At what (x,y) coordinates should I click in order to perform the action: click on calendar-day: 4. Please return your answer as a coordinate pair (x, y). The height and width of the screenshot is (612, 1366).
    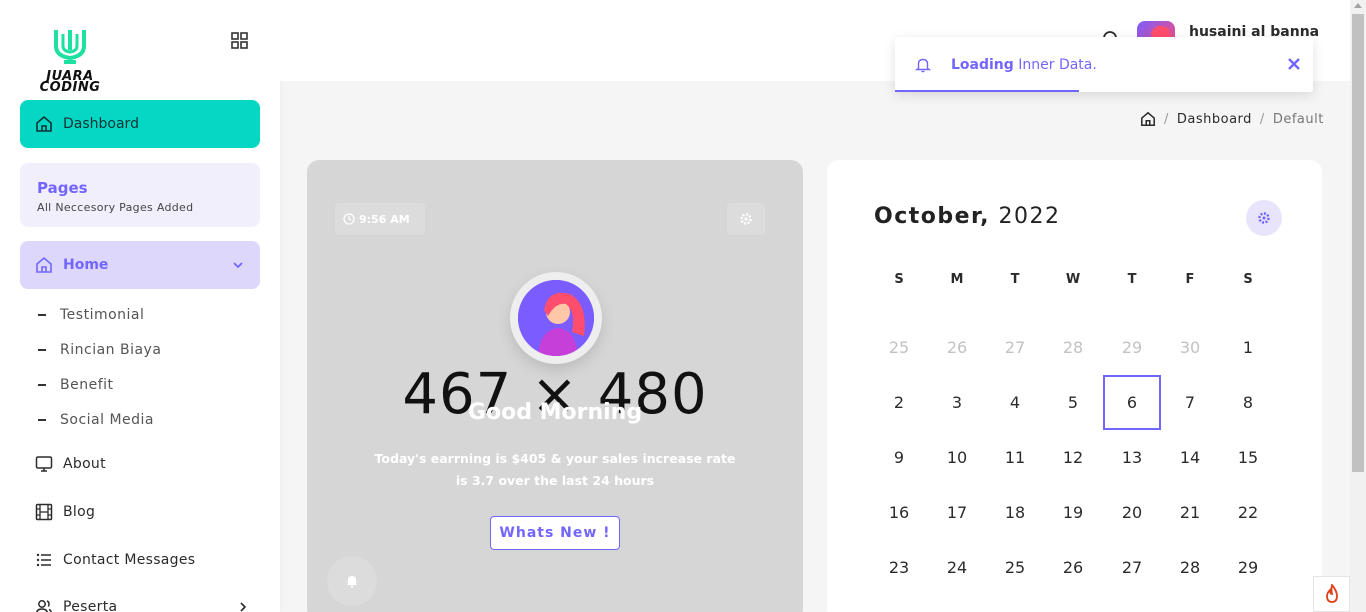
    Looking at the image, I should click on (1015, 402).